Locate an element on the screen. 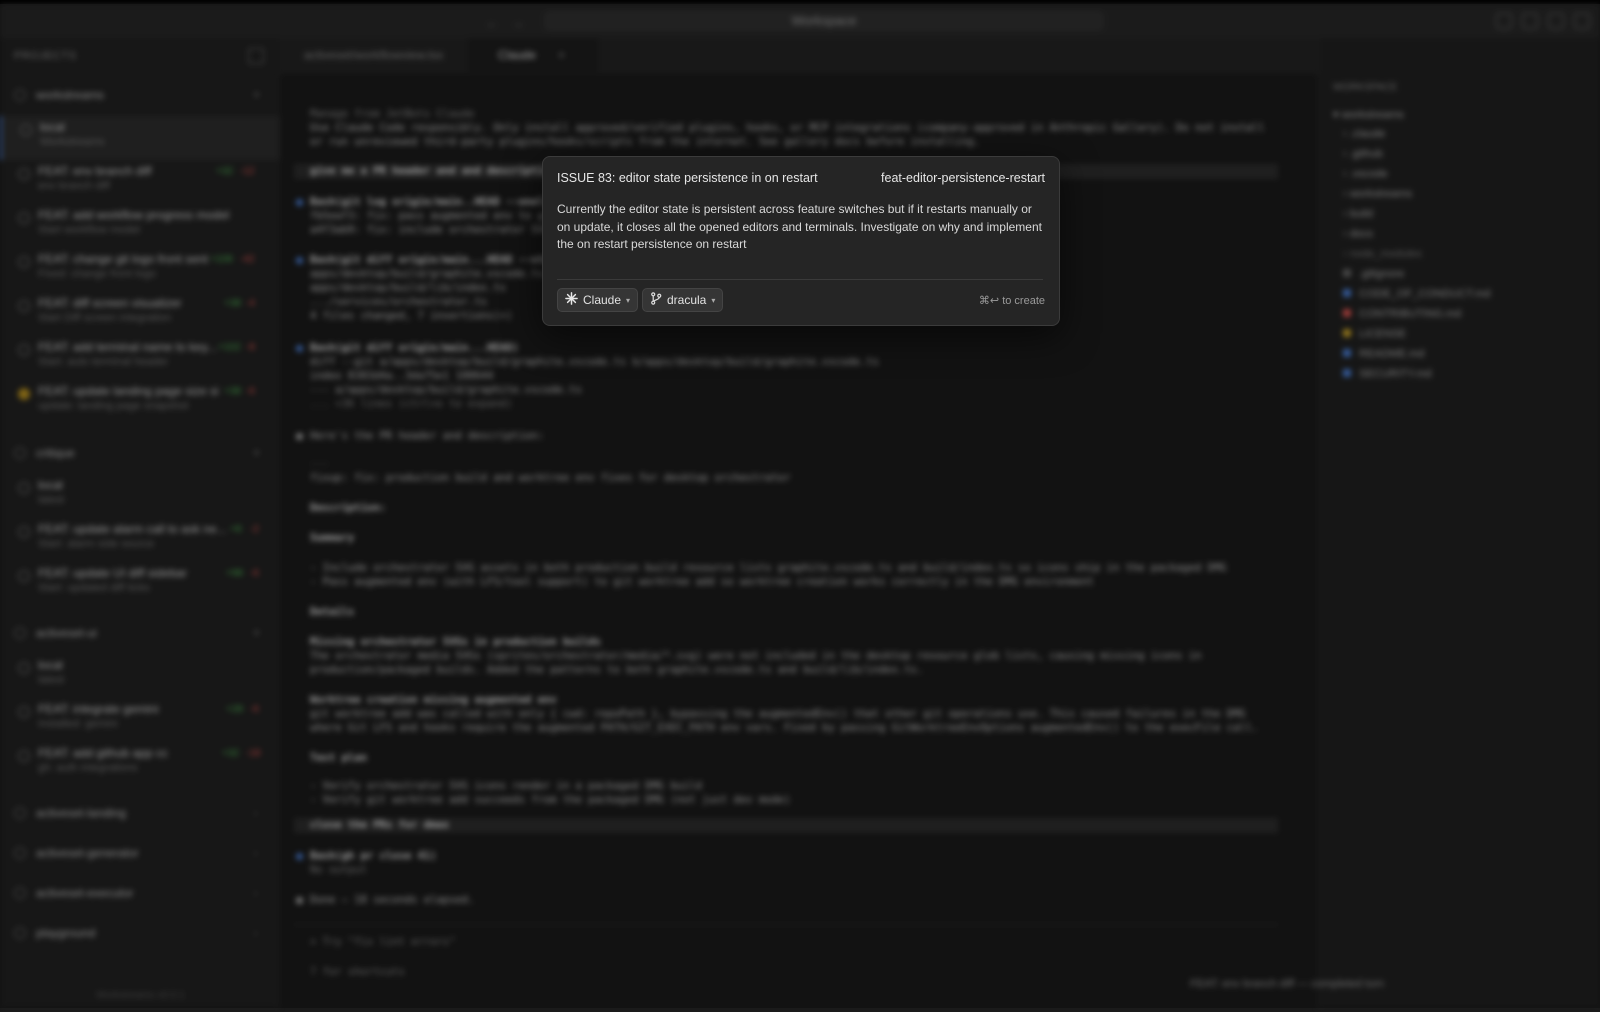  claude-sparkle-icon is located at coordinates (571, 300).